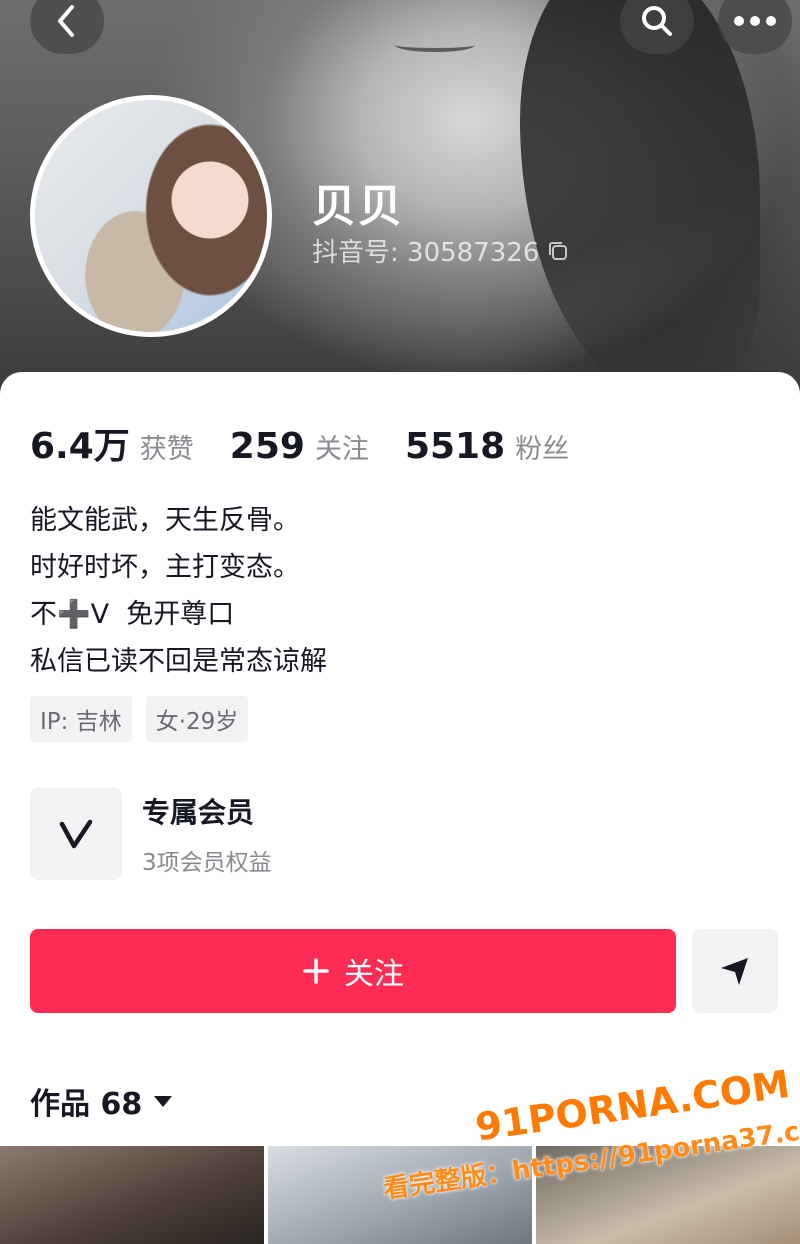 Image resolution: width=800 pixels, height=1244 pixels. I want to click on tag-ip-location: IP: 吉林, so click(81, 719).